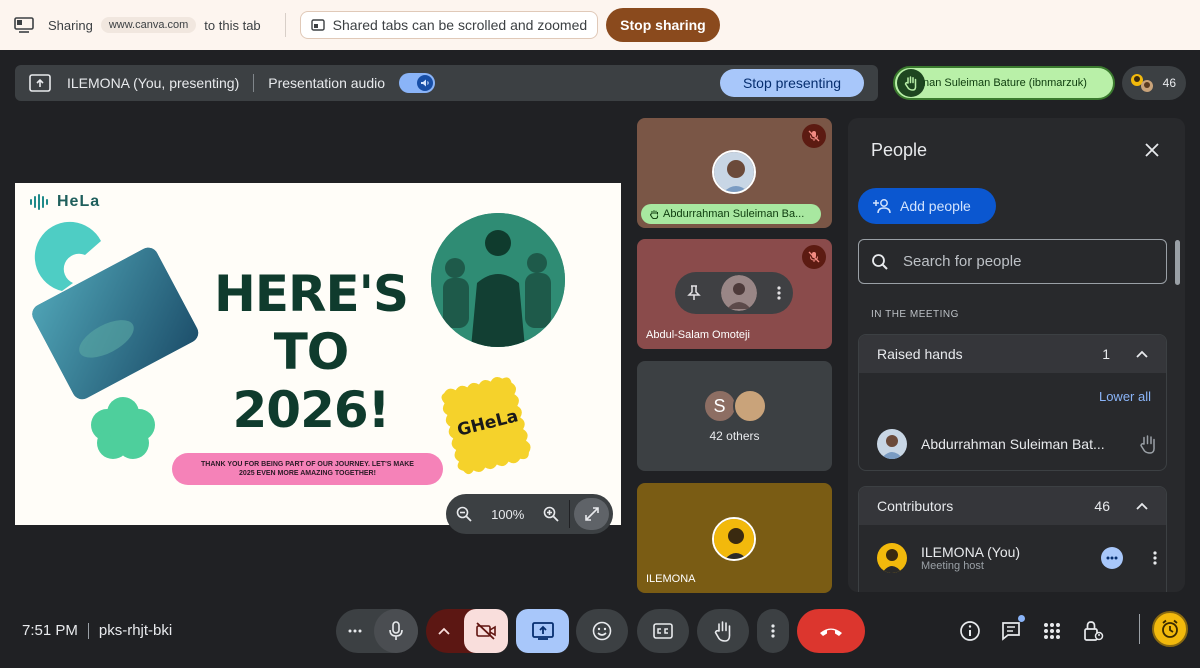 The image size is (1200, 668). What do you see at coordinates (425, 83) in the screenshot?
I see `speaker-icon` at bounding box center [425, 83].